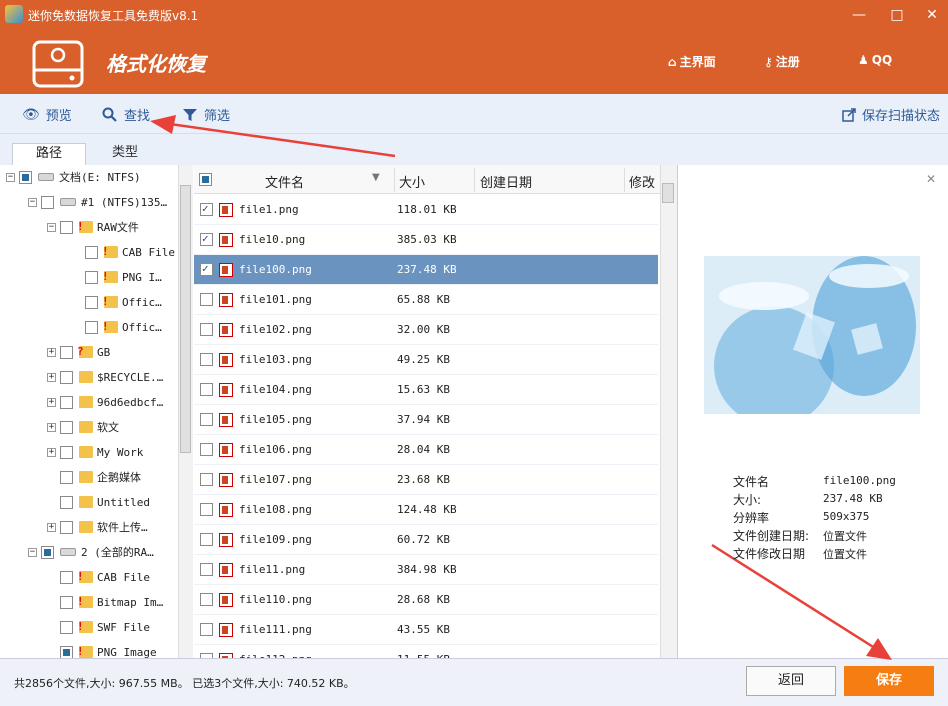  What do you see at coordinates (205, 179) in the screenshot?
I see `select-all-checkbox` at bounding box center [205, 179].